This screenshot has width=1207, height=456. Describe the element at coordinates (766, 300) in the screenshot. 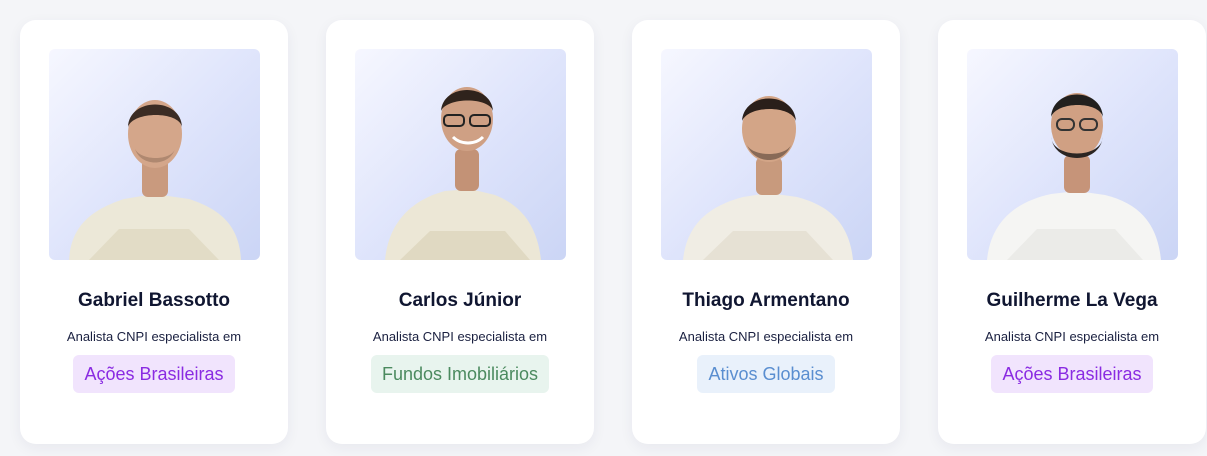

I see `analyst-name: Thiago Armentano` at that location.